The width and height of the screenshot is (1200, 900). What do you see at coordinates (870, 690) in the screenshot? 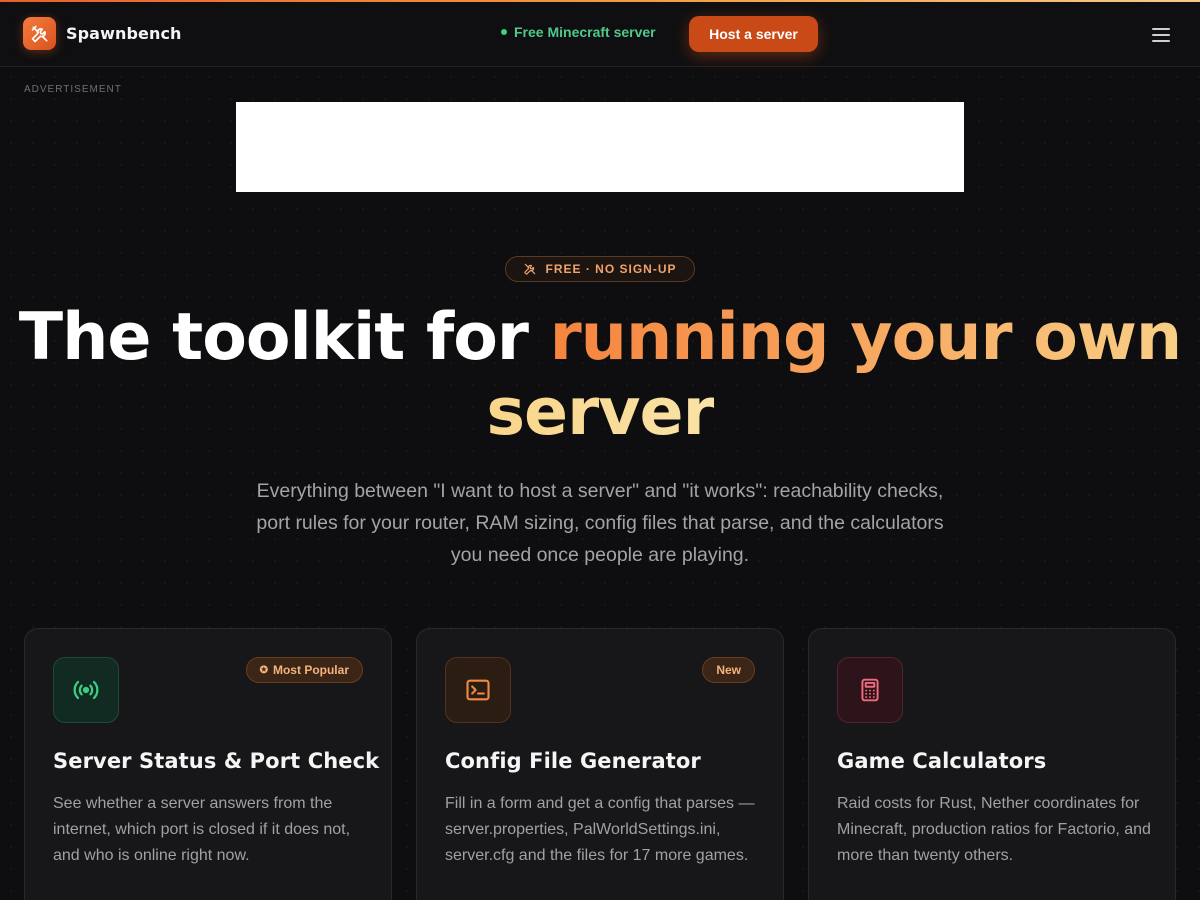
I see `calculator-icon` at bounding box center [870, 690].